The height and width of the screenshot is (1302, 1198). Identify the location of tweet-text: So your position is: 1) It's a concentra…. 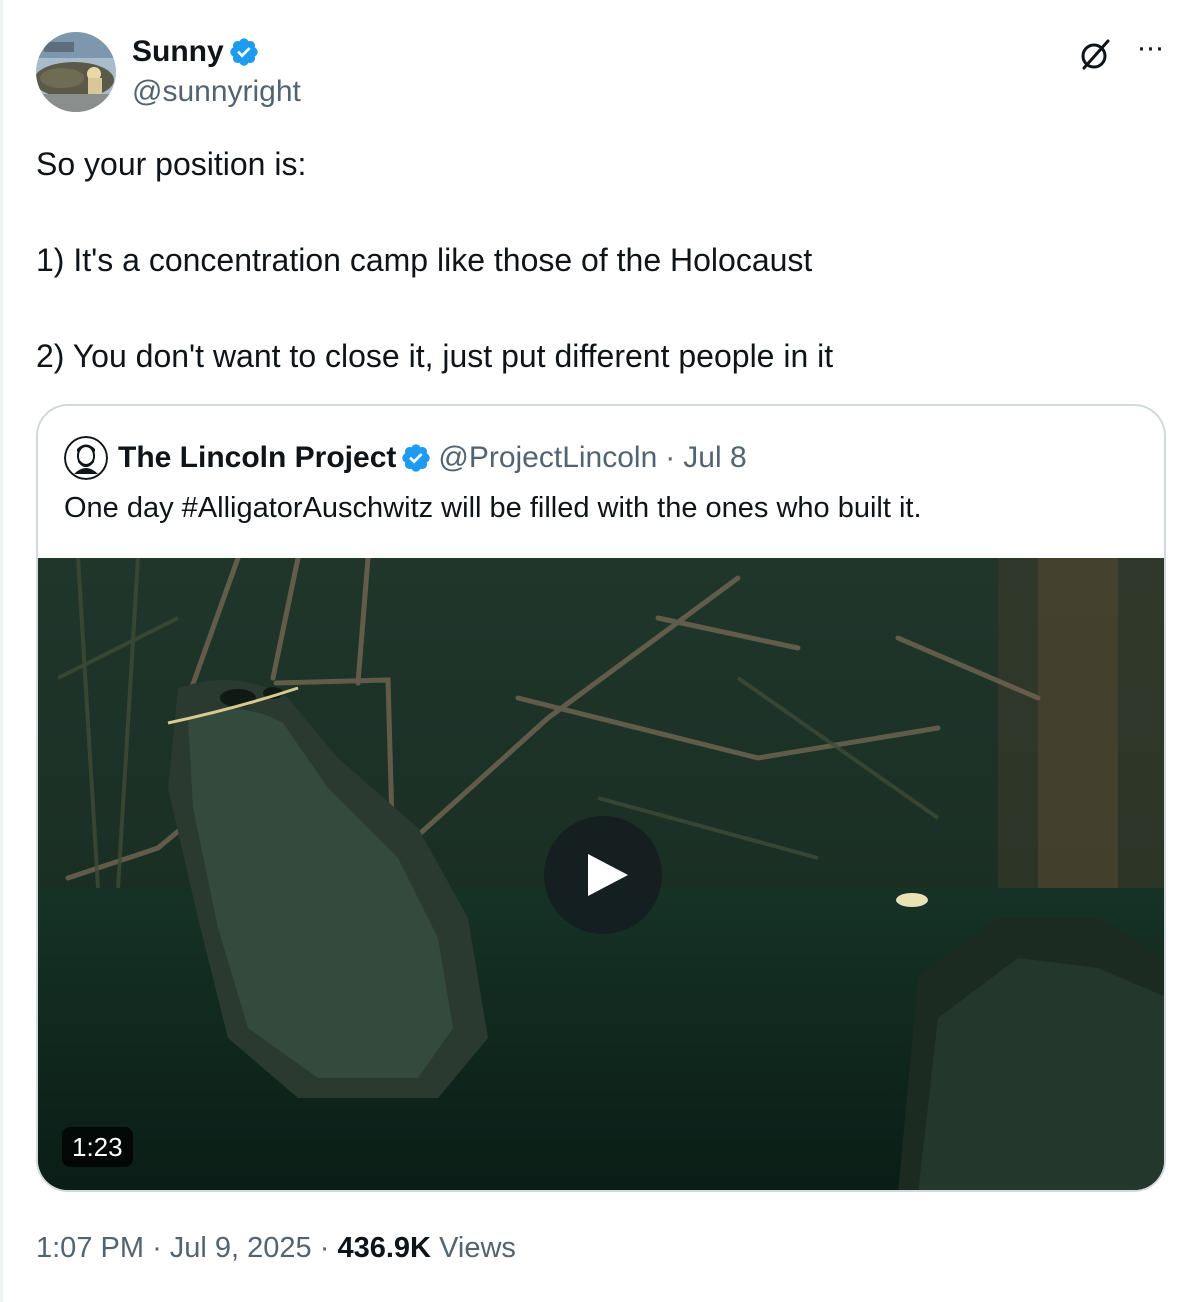
(435, 260).